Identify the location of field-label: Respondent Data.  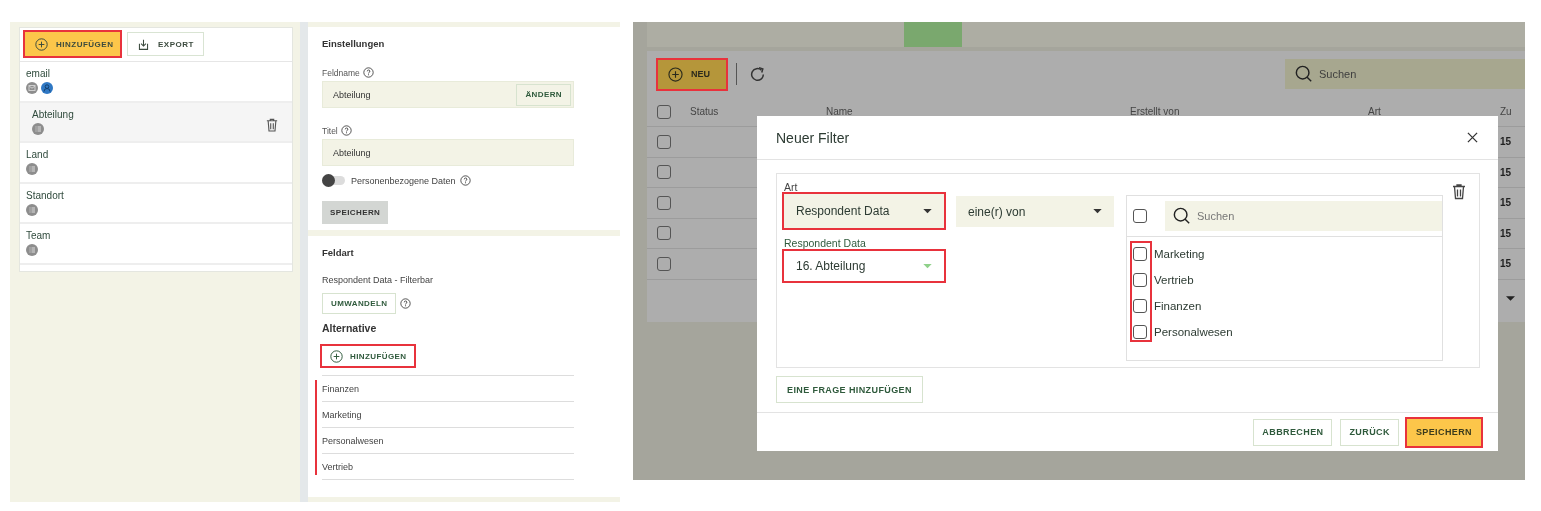
(825, 243).